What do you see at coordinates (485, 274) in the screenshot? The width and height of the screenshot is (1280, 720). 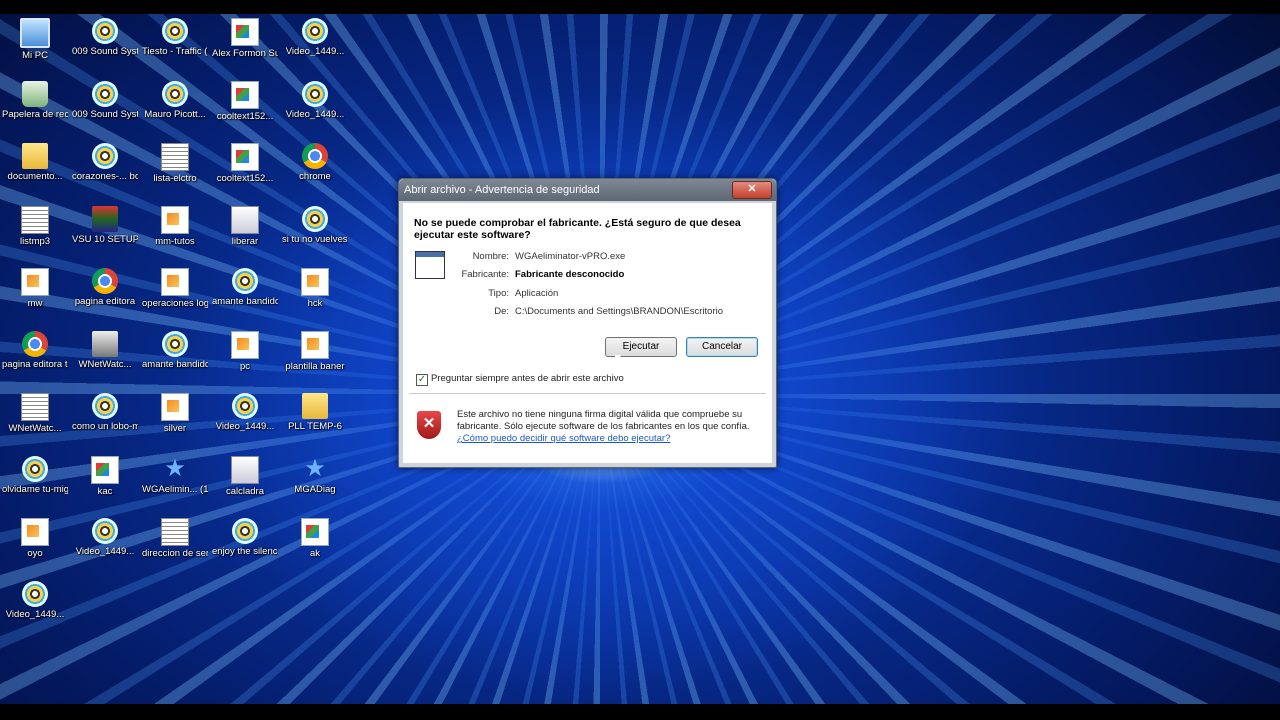 I see `publisher-label: Fabricante:` at bounding box center [485, 274].